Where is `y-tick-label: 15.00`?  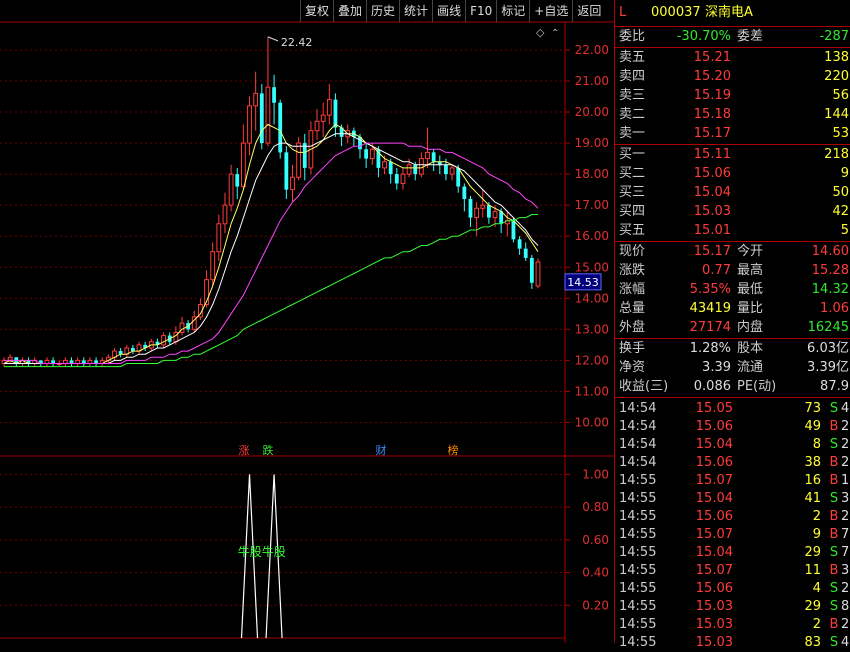 y-tick-label: 15.00 is located at coordinates (592, 267).